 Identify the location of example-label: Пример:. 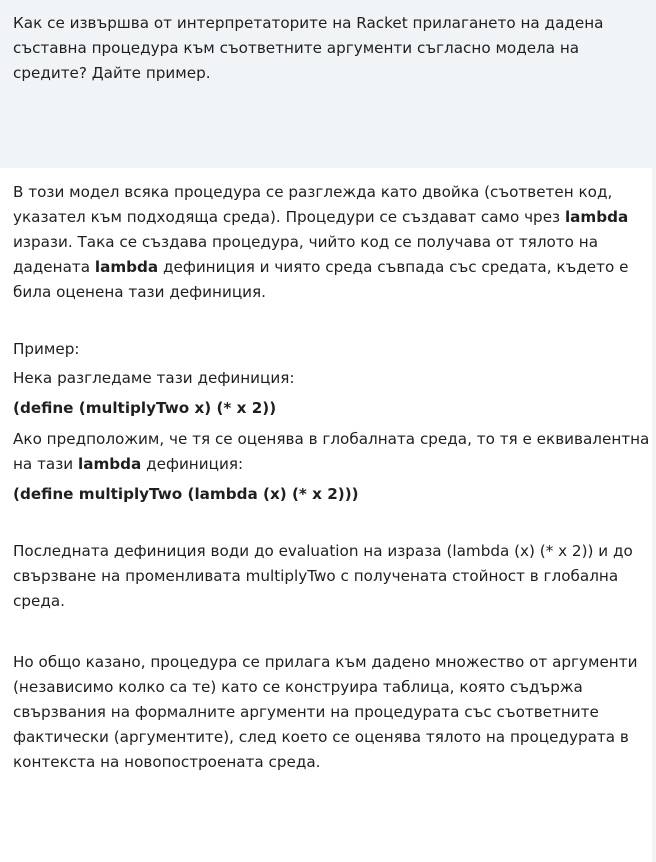
(46, 349).